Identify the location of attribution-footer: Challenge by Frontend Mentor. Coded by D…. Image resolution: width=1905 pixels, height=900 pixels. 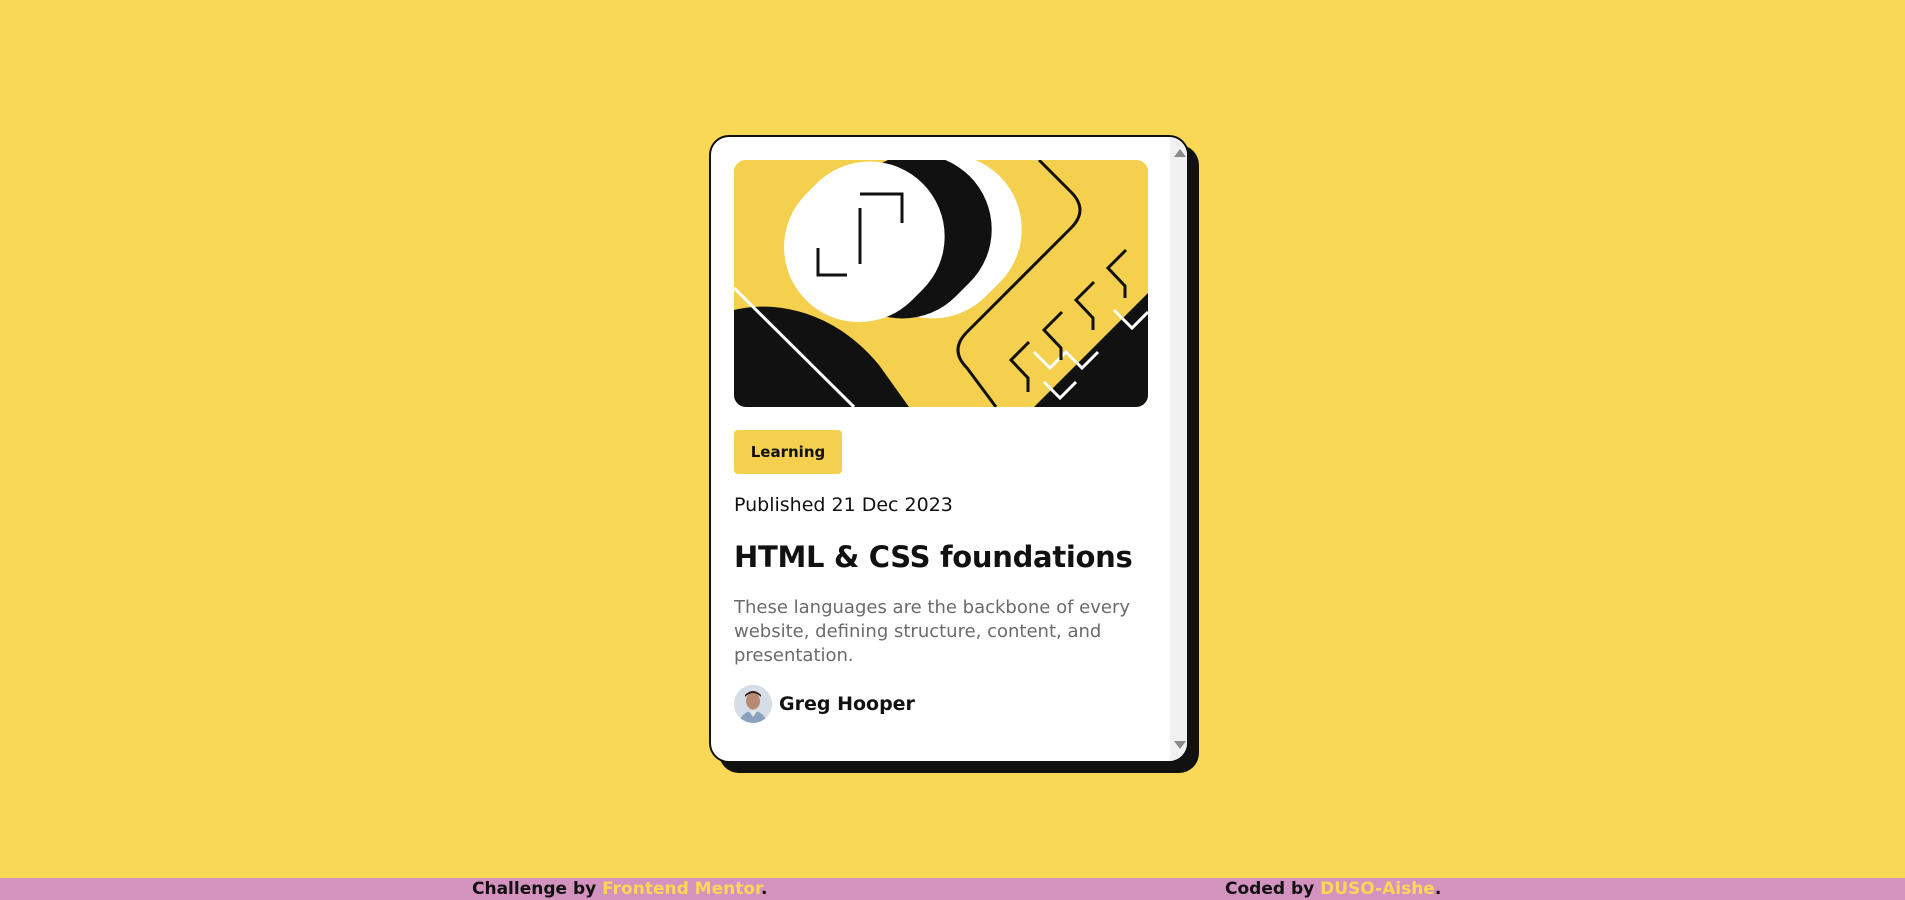
(952, 889).